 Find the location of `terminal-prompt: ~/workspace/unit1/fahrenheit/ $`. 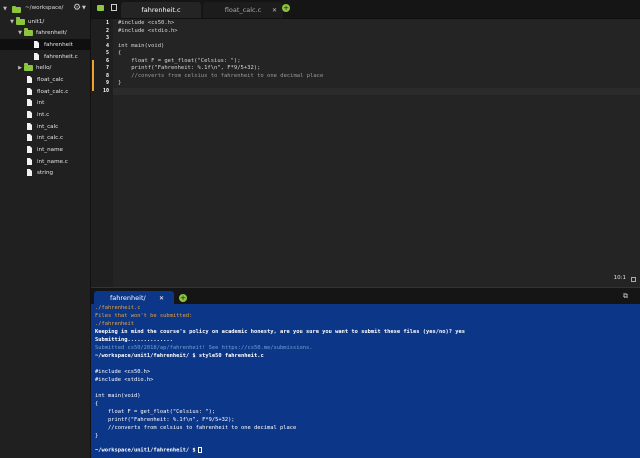

terminal-prompt: ~/workspace/unit1/fahrenheit/ $ is located at coordinates (145, 450).